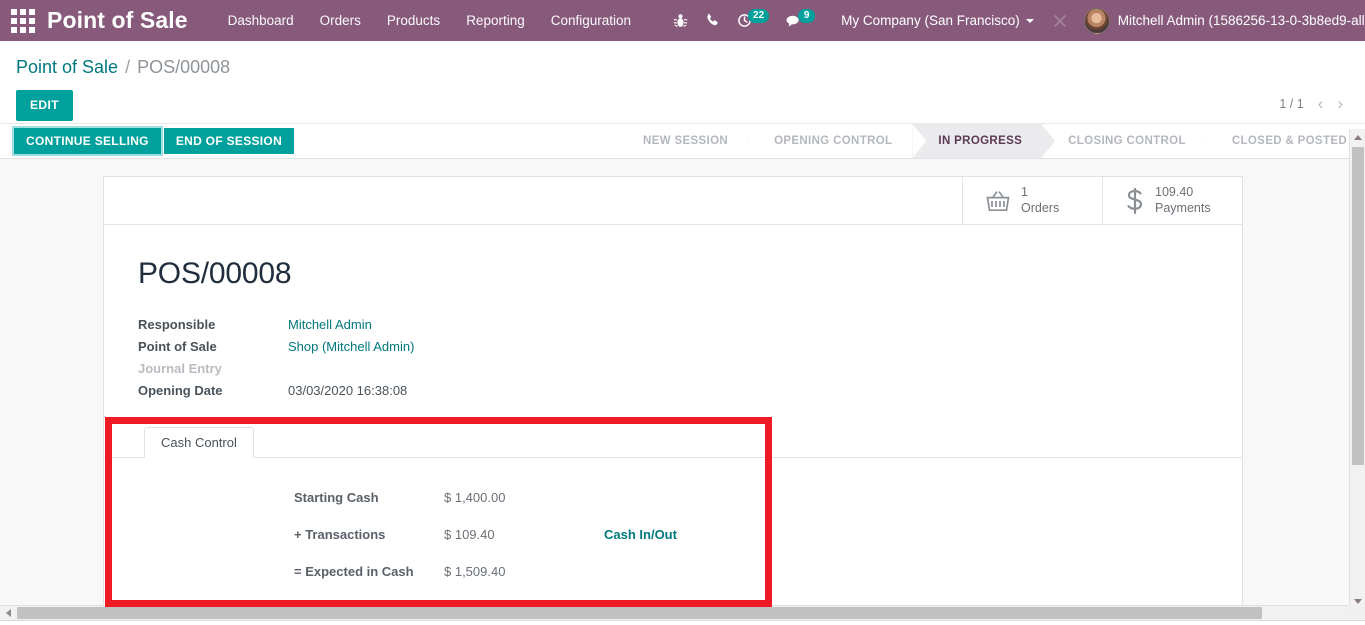  Describe the element at coordinates (1029, 20) in the screenshot. I see `chevron-down-icon` at that location.